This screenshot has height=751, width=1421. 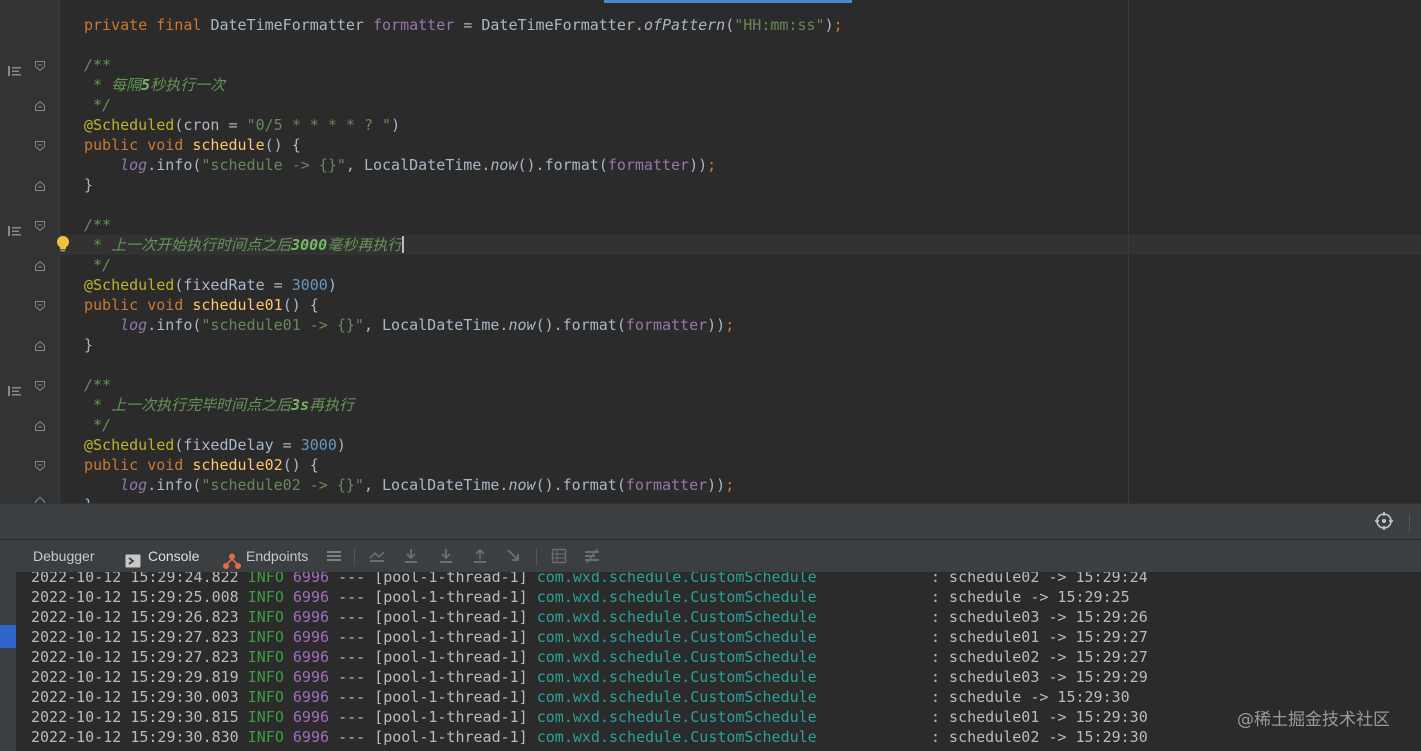 I want to click on step-into-icon, so click(x=446, y=556).